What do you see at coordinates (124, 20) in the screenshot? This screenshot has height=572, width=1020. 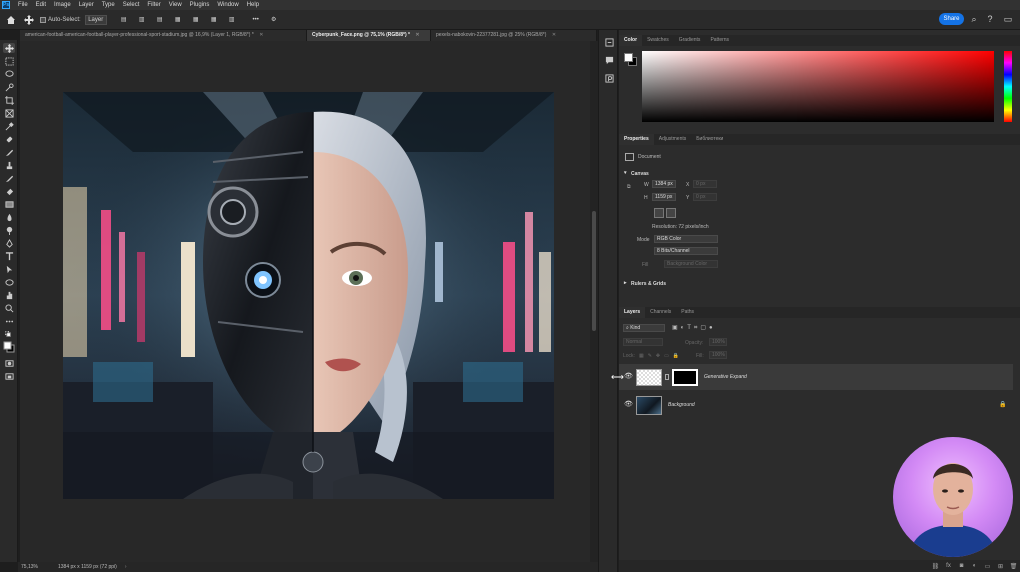 I see `align-left-icon: ▤` at bounding box center [124, 20].